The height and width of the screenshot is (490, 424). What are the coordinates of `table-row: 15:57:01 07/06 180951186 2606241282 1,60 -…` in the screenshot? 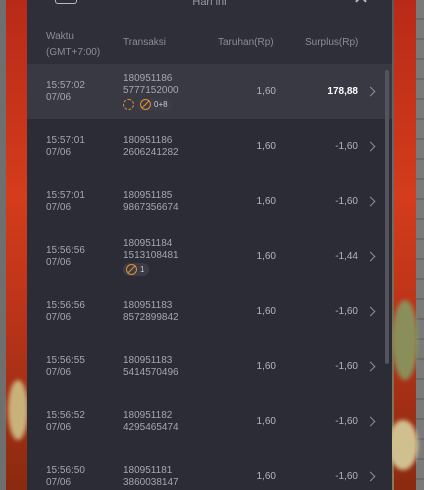 It's located at (209, 147).